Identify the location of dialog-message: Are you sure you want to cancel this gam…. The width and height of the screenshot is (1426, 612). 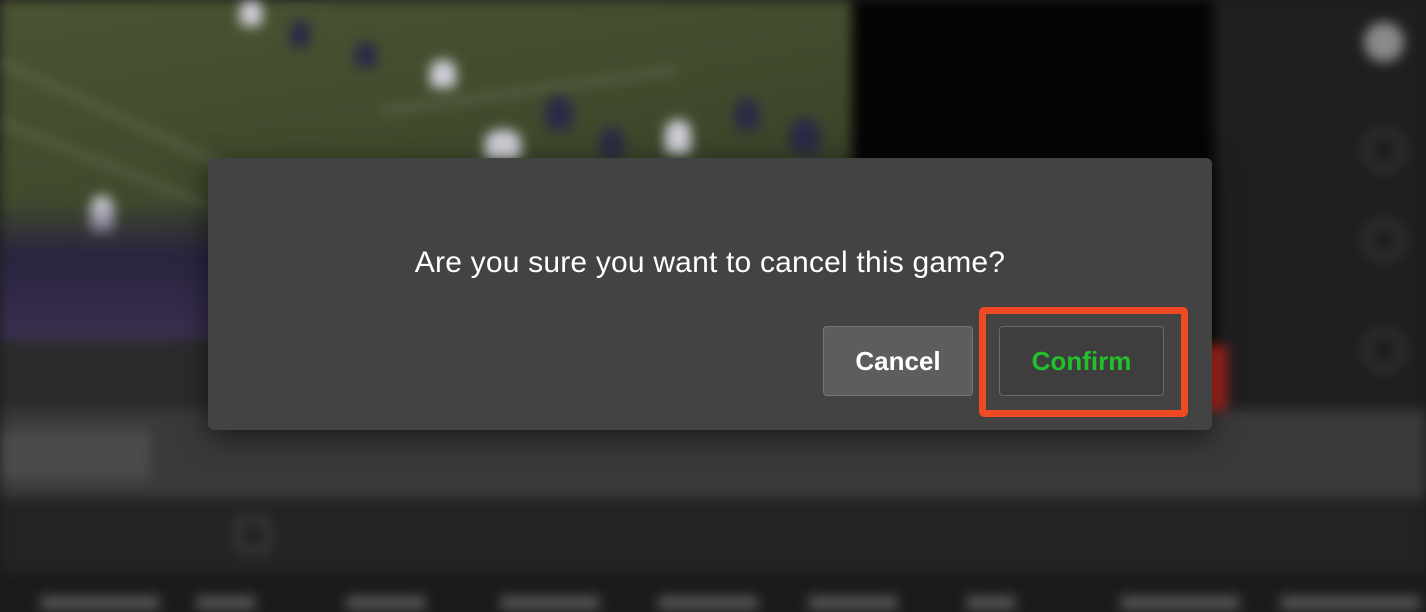
(710, 262).